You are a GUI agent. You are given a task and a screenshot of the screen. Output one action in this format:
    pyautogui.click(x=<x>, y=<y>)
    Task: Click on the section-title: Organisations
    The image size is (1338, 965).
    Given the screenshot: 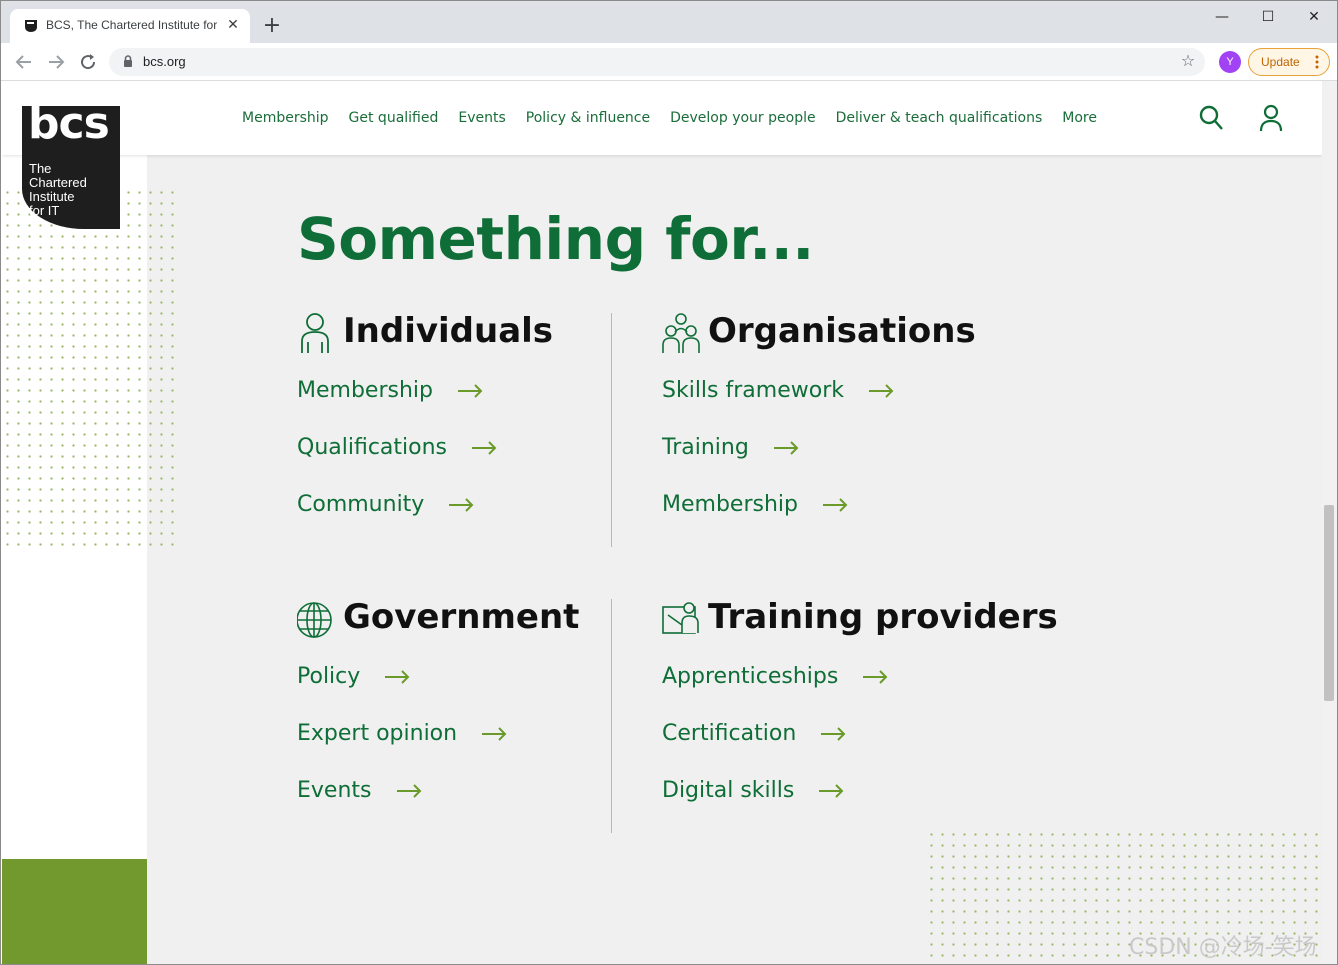 What is the action you would take?
    pyautogui.click(x=842, y=331)
    